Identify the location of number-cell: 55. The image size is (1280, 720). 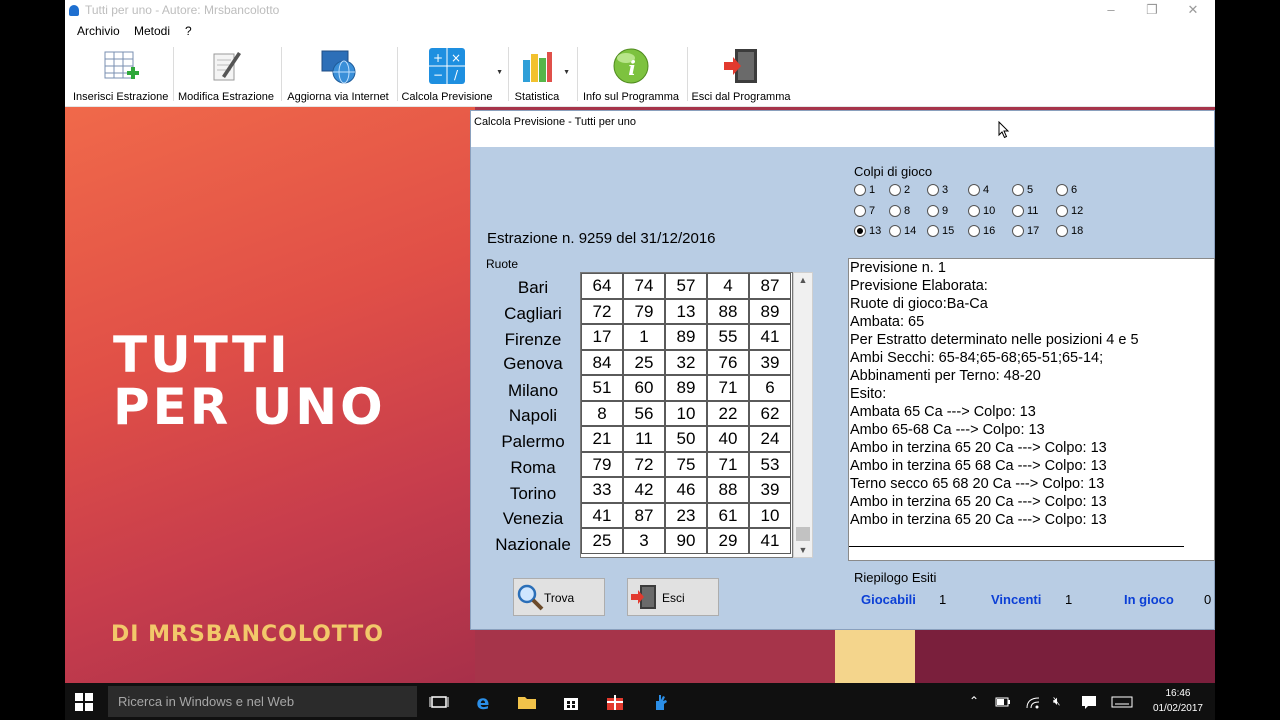
(728, 337).